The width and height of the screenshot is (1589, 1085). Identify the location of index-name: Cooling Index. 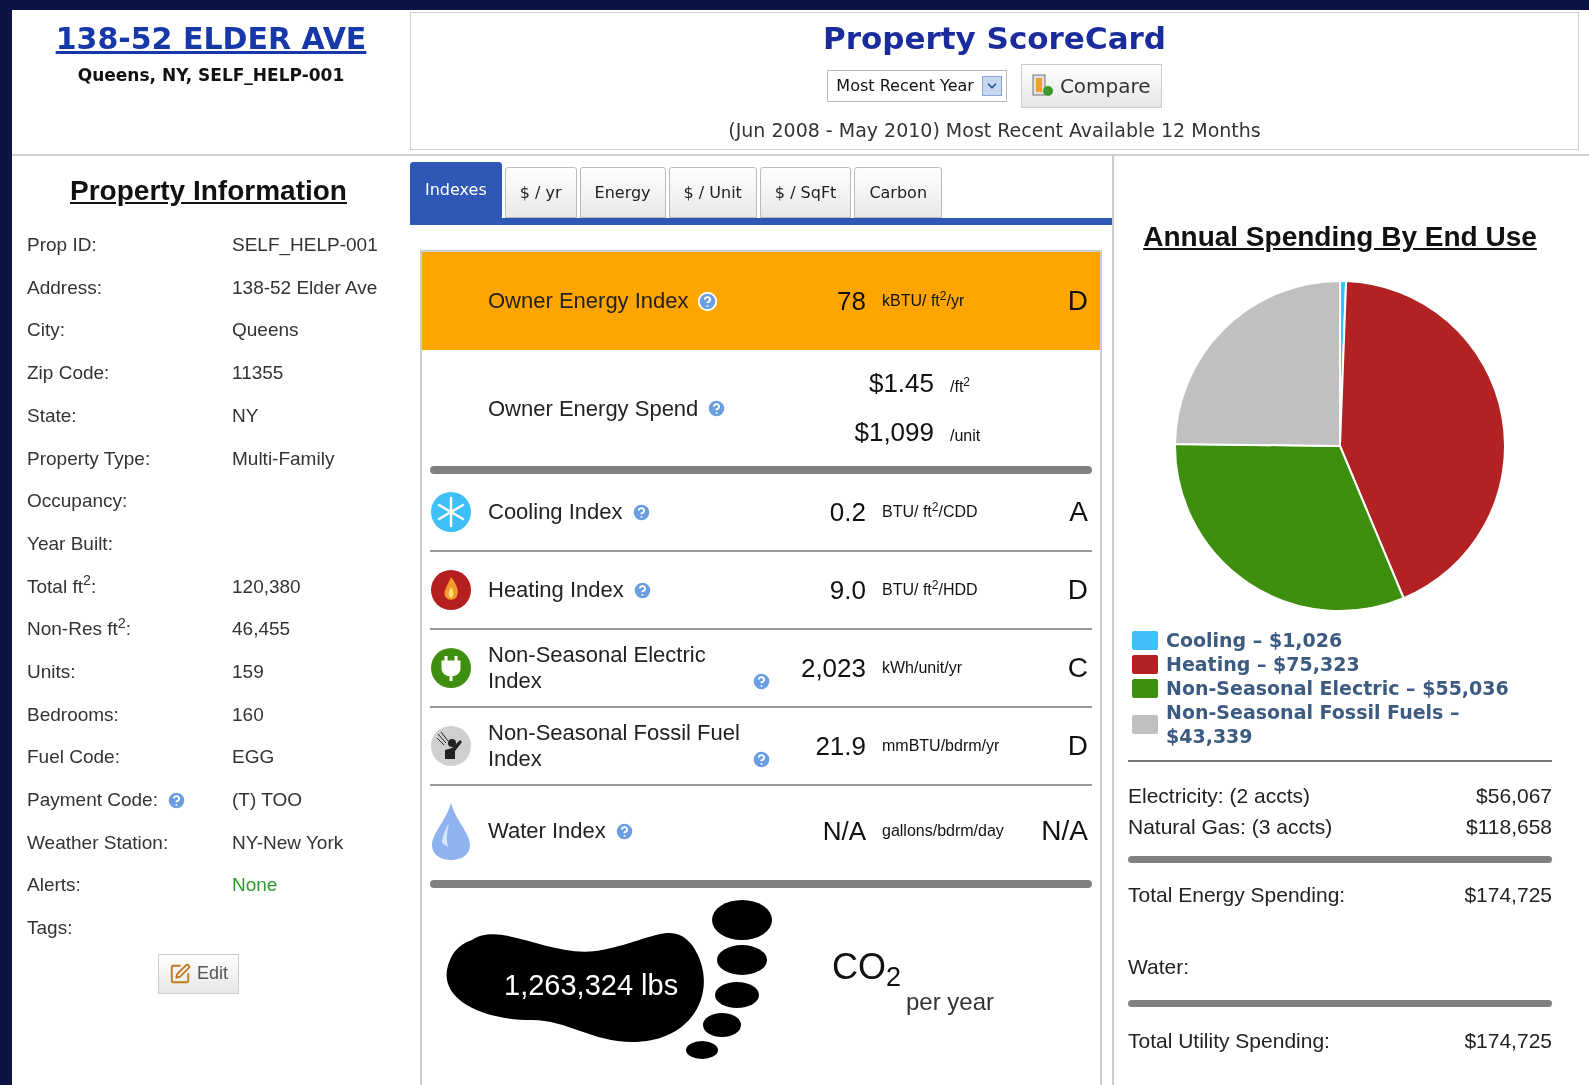
(555, 512).